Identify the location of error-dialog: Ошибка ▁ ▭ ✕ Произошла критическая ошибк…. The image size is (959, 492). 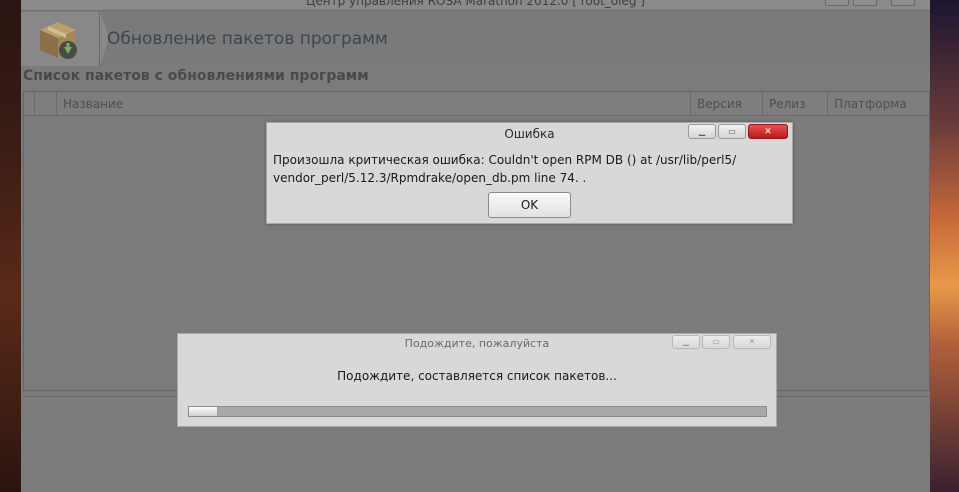
(529, 173).